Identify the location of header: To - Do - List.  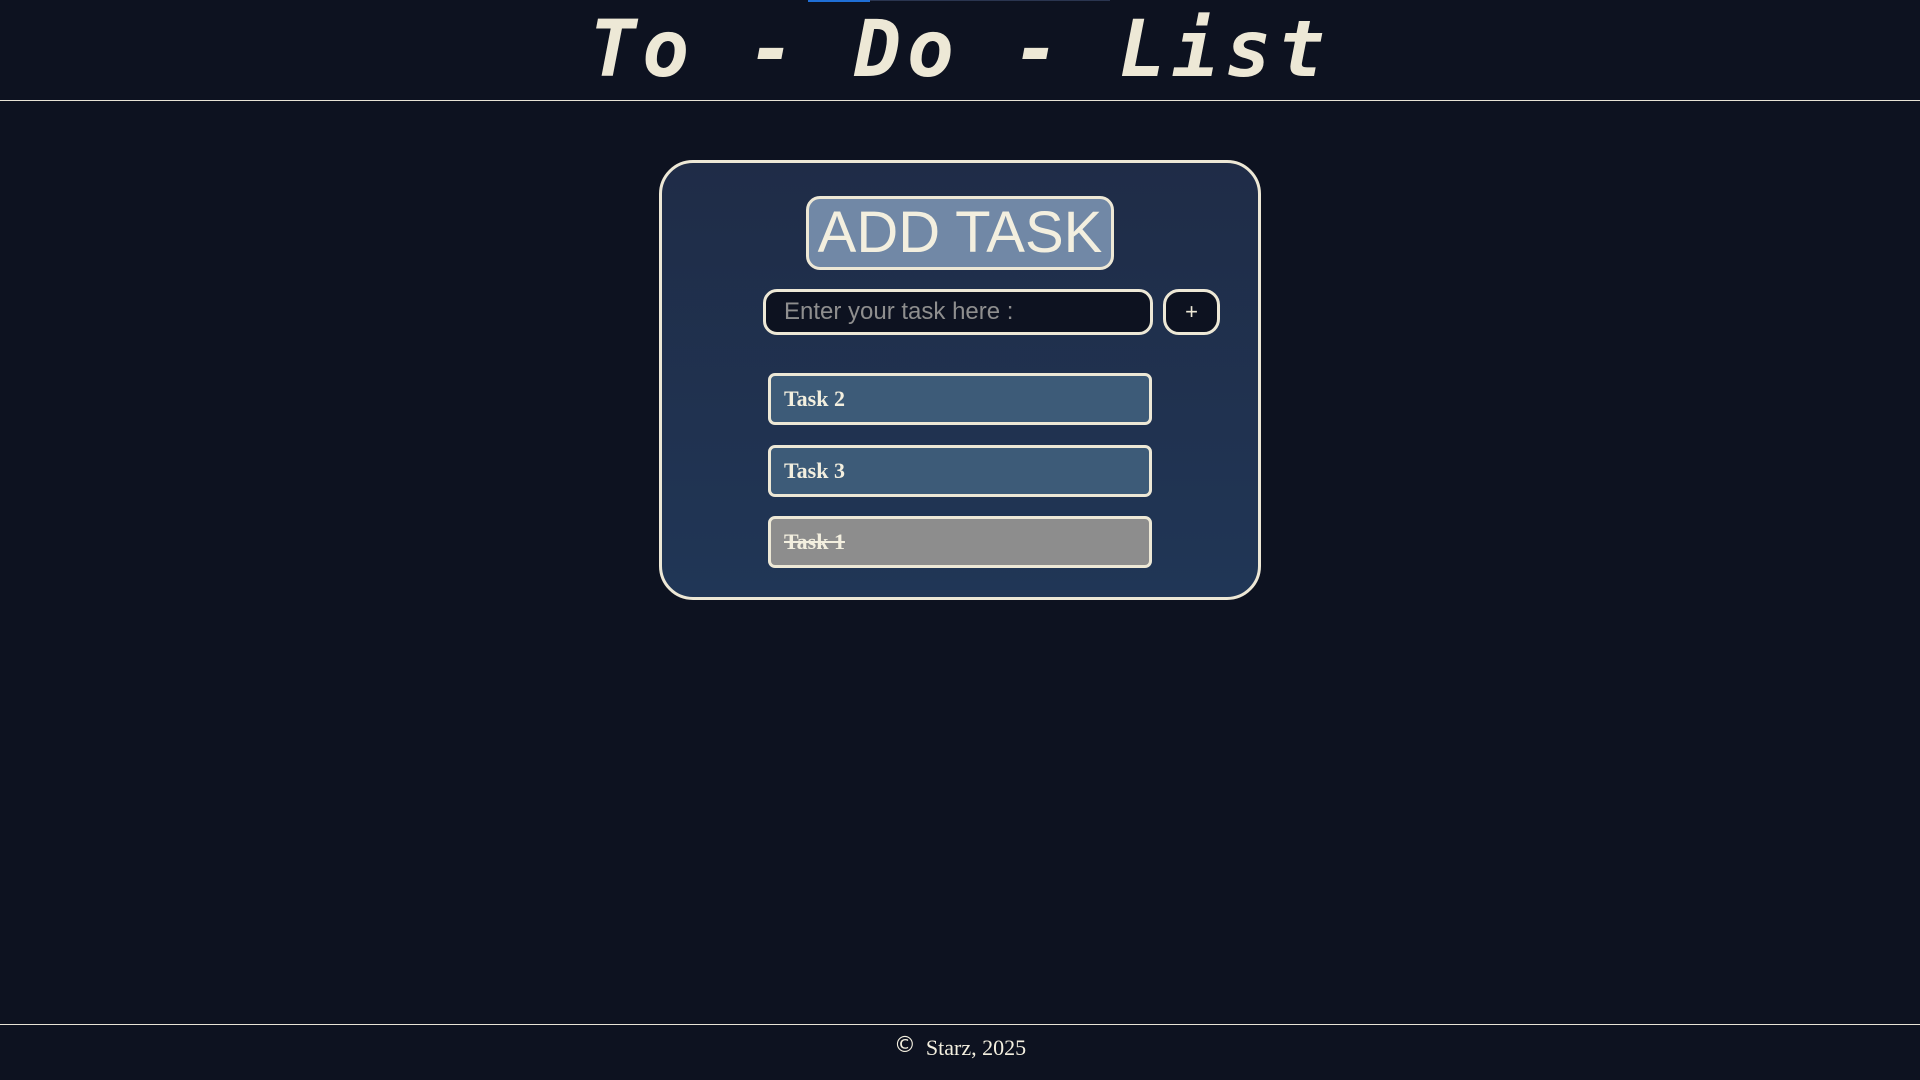
(960, 50).